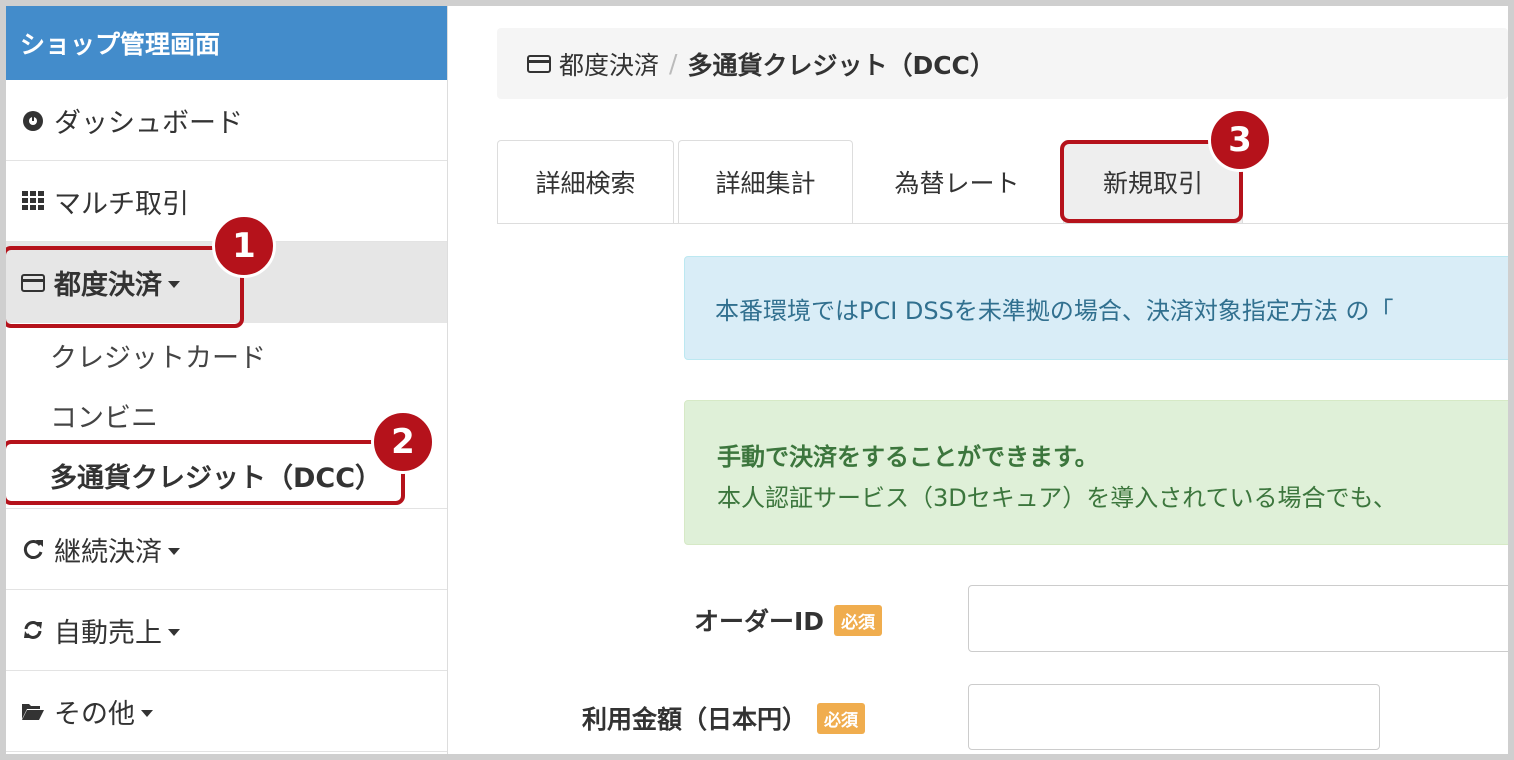 Image resolution: width=1514 pixels, height=760 pixels. I want to click on sidebar-item-dashboard: ダッシュボード, so click(226, 120).